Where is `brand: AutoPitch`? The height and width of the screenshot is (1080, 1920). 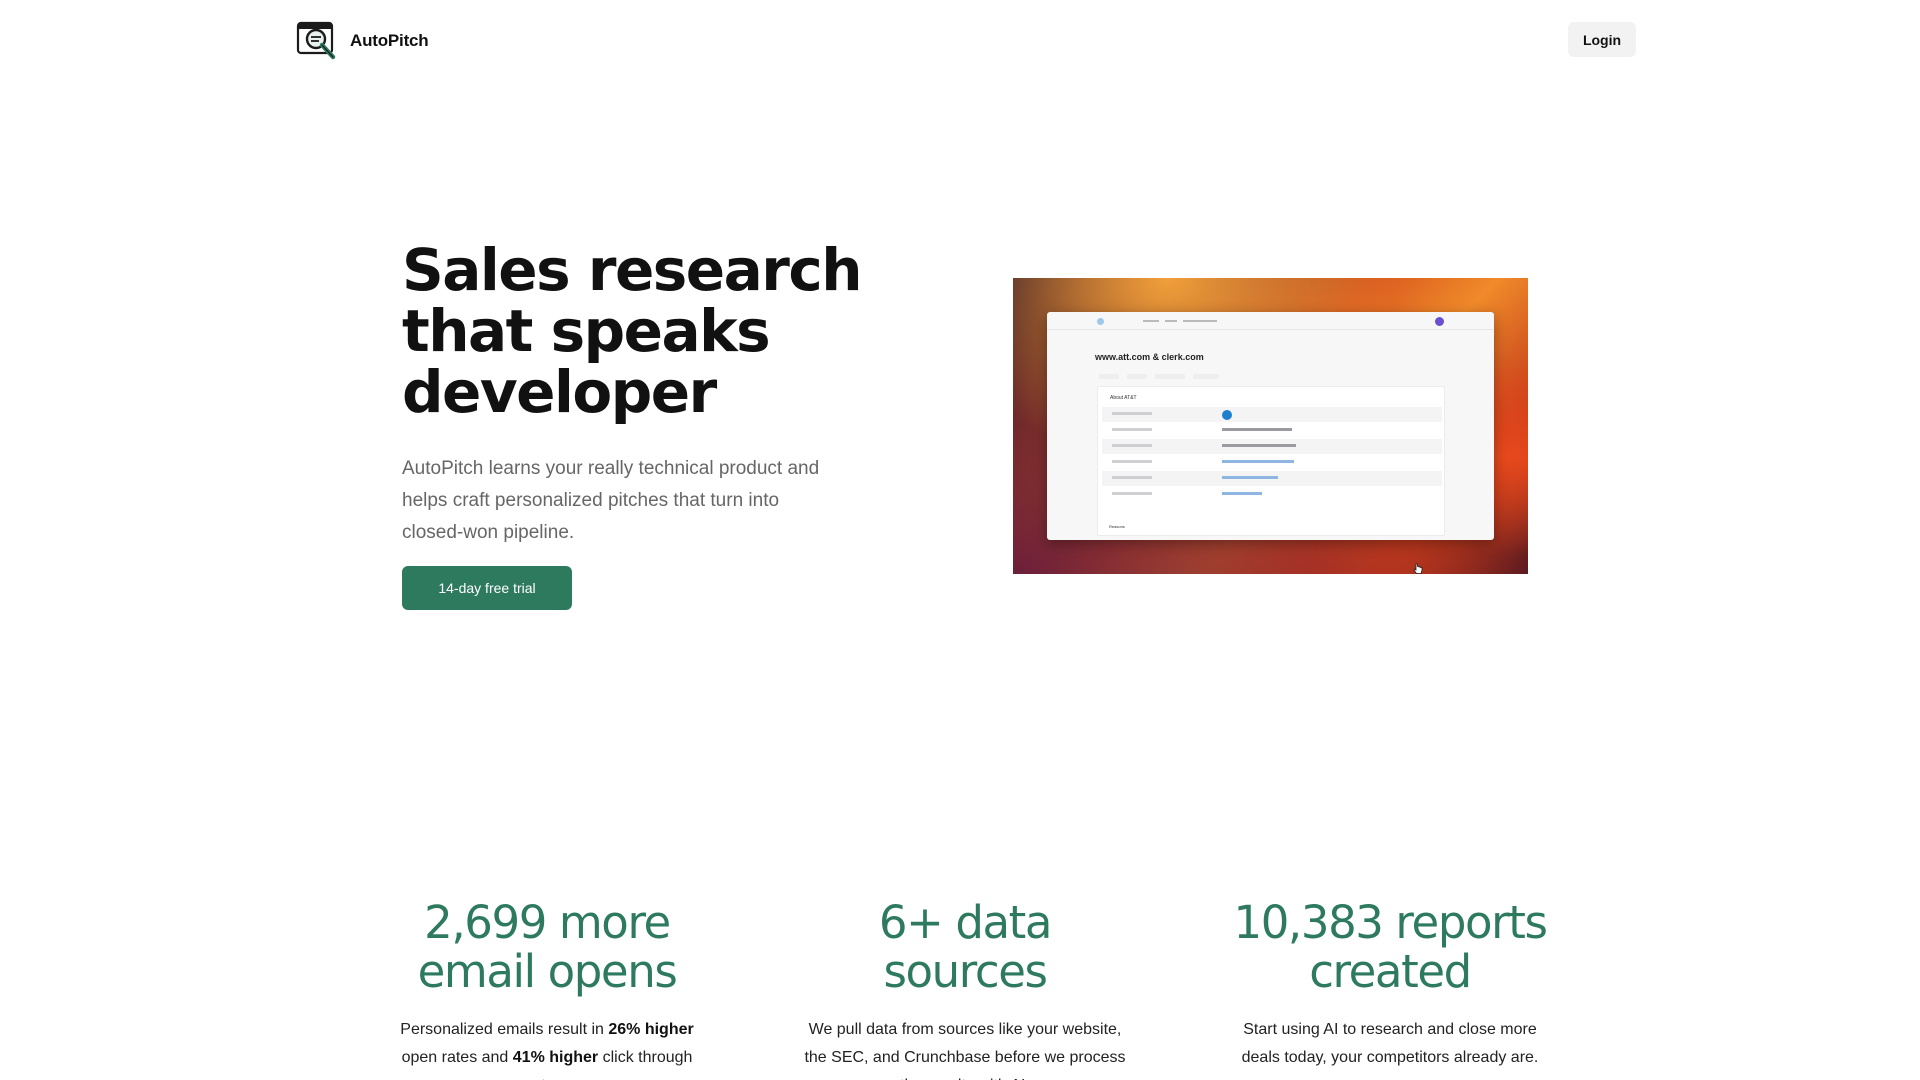 brand: AutoPitch is located at coordinates (362, 41).